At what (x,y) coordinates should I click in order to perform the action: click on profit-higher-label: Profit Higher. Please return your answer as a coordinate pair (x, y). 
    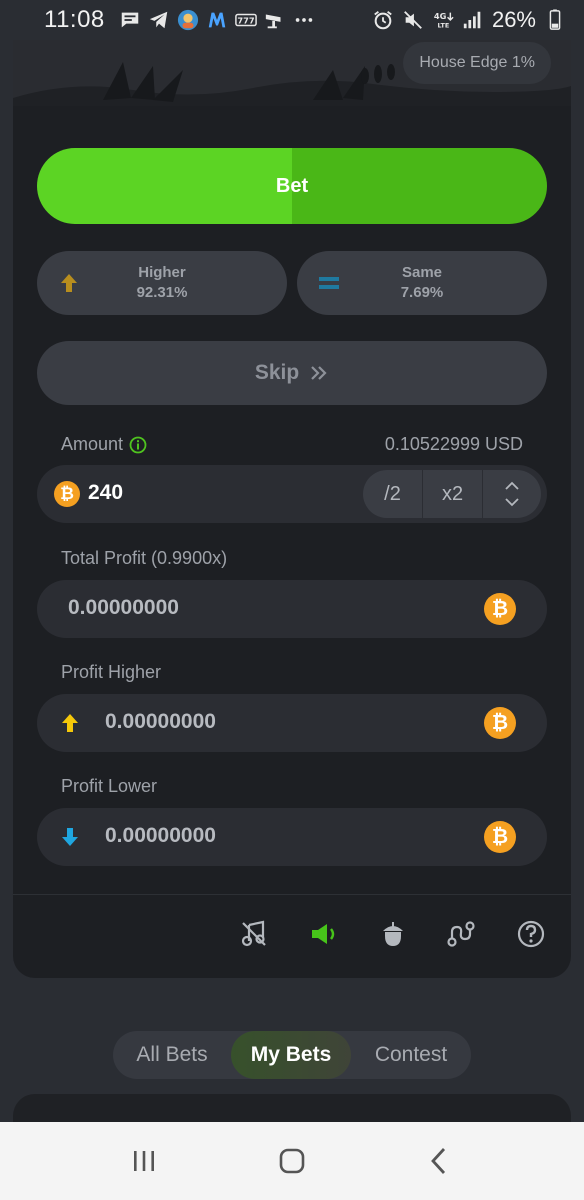
    Looking at the image, I should click on (111, 672).